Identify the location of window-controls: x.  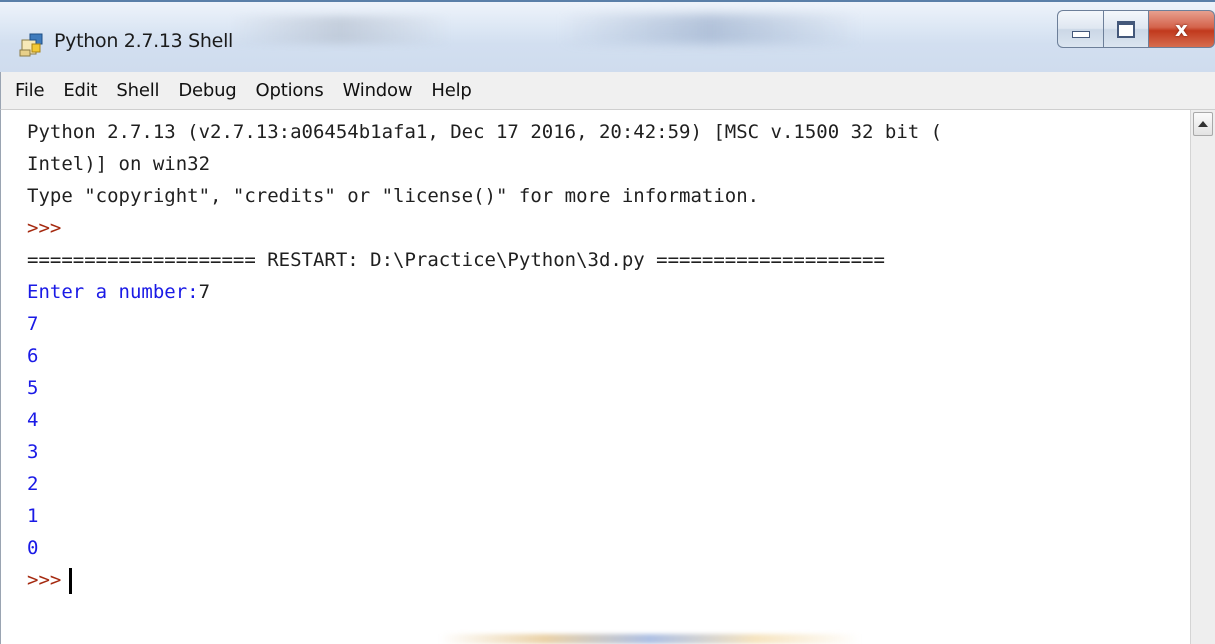
(1136, 29).